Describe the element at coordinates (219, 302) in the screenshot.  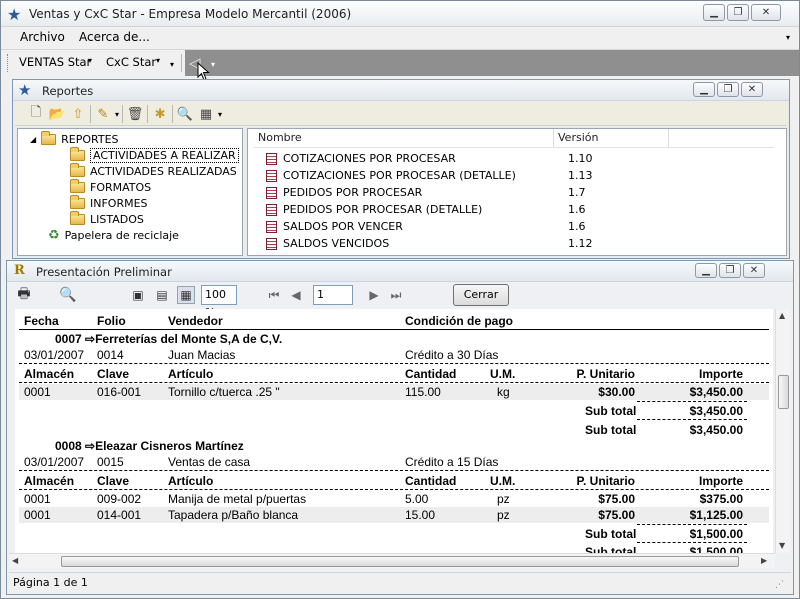
I see `zoom-level-field: 100 %` at that location.